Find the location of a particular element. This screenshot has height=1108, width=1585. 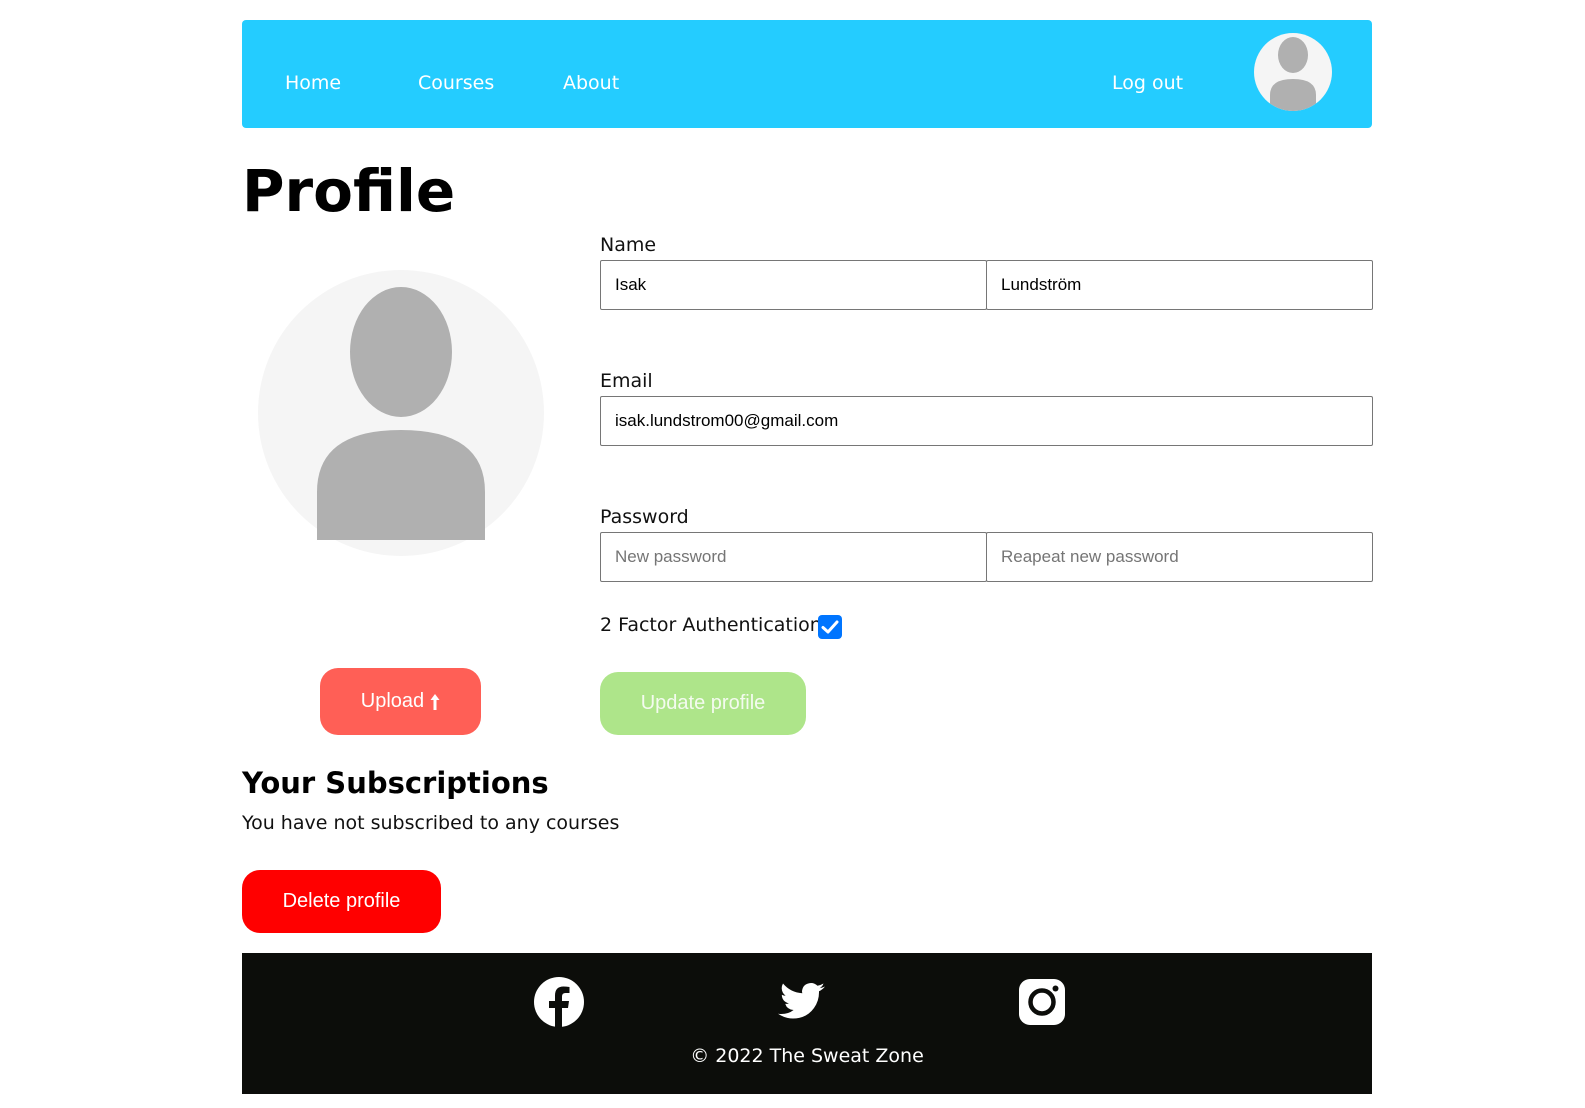

upload-button-label: Upload is located at coordinates (392, 701).